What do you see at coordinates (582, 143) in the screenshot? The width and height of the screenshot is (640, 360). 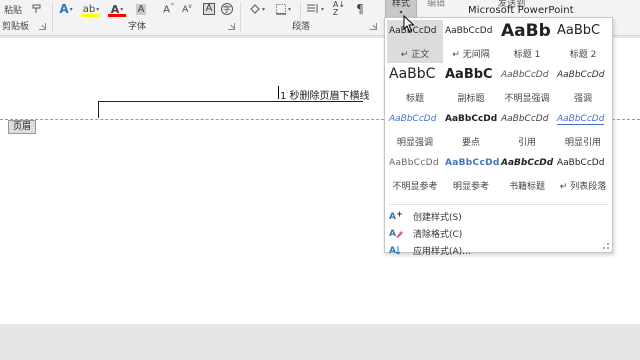 I see `style-name: 明显引用` at bounding box center [582, 143].